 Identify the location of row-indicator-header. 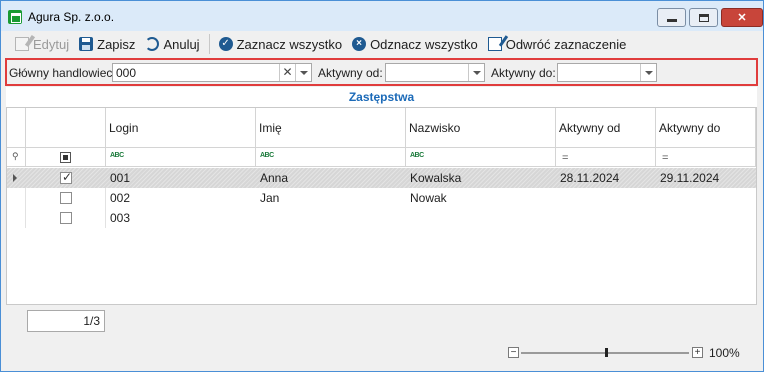
(16, 128).